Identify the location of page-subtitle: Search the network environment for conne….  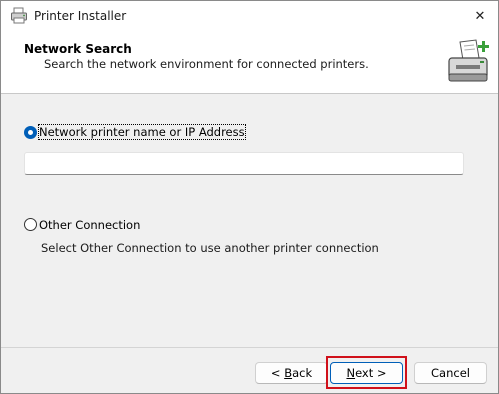
(206, 64).